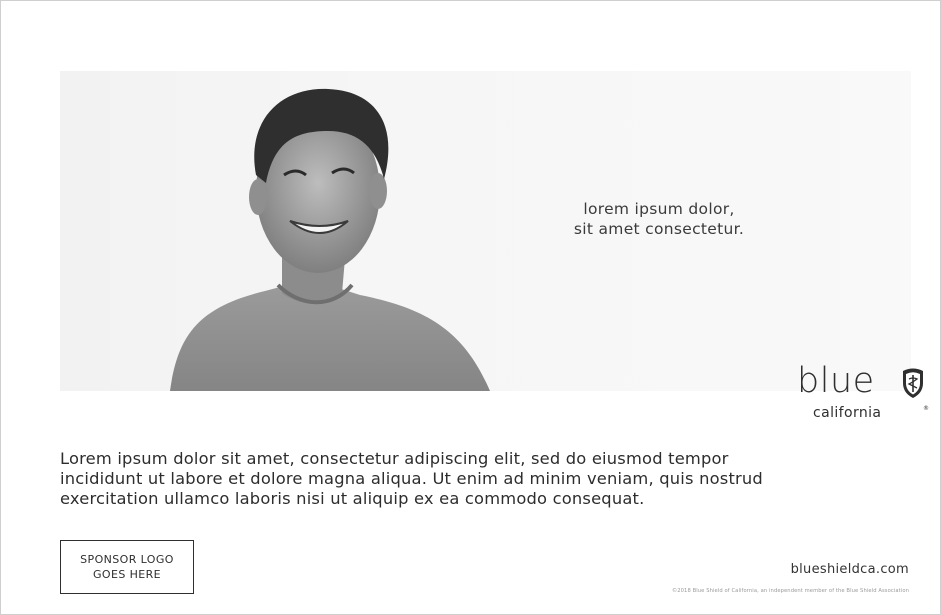 The image size is (941, 615). Describe the element at coordinates (850, 569) in the screenshot. I see `website-url: blueshieldca.com` at that location.